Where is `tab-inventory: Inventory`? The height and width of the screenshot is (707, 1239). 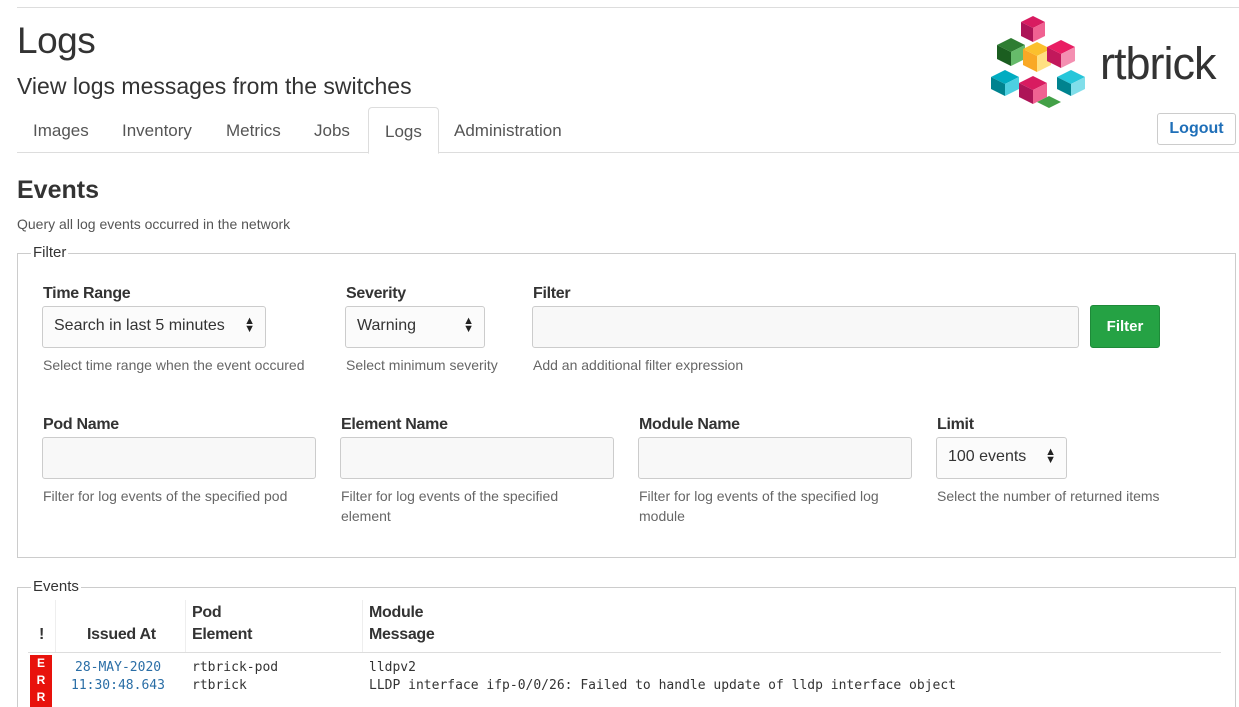 tab-inventory: Inventory is located at coordinates (157, 130).